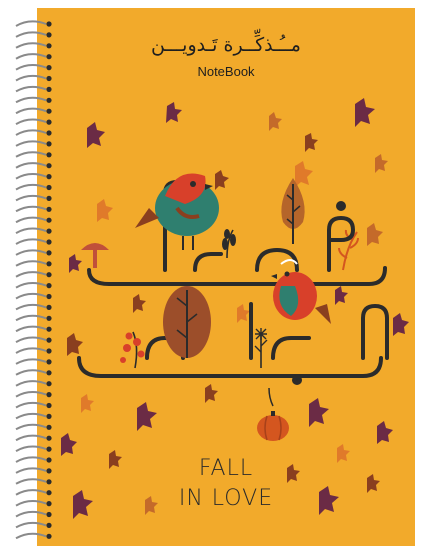 This screenshot has width=424, height=554. Describe the element at coordinates (273, 414) in the screenshot. I see `pumpkin-icon` at that location.